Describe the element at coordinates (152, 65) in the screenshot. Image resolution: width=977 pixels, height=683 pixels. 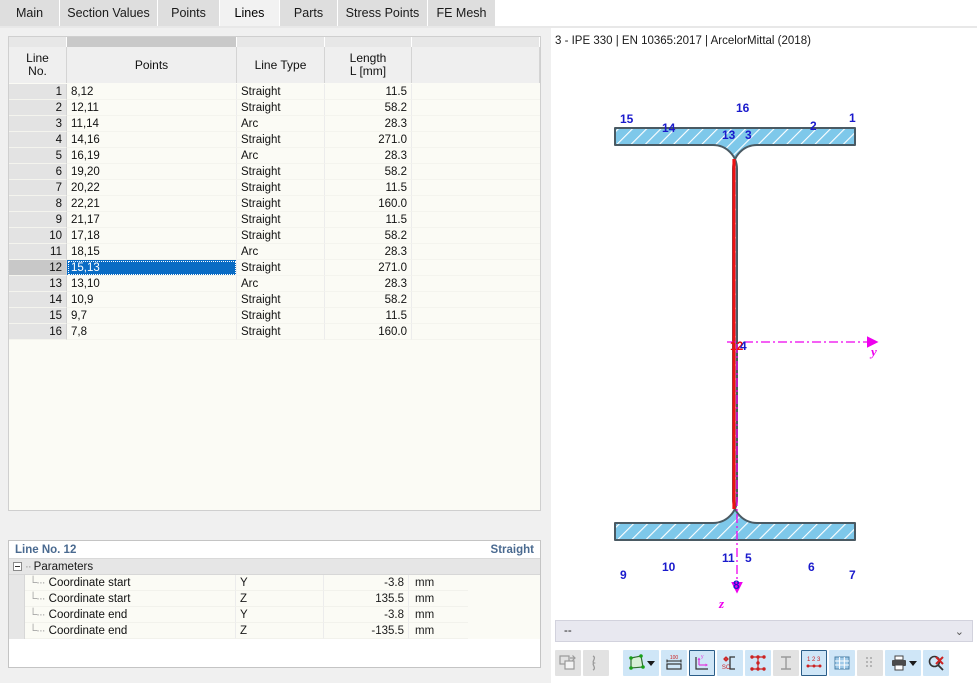
I see `column-header-pts: Points` at that location.